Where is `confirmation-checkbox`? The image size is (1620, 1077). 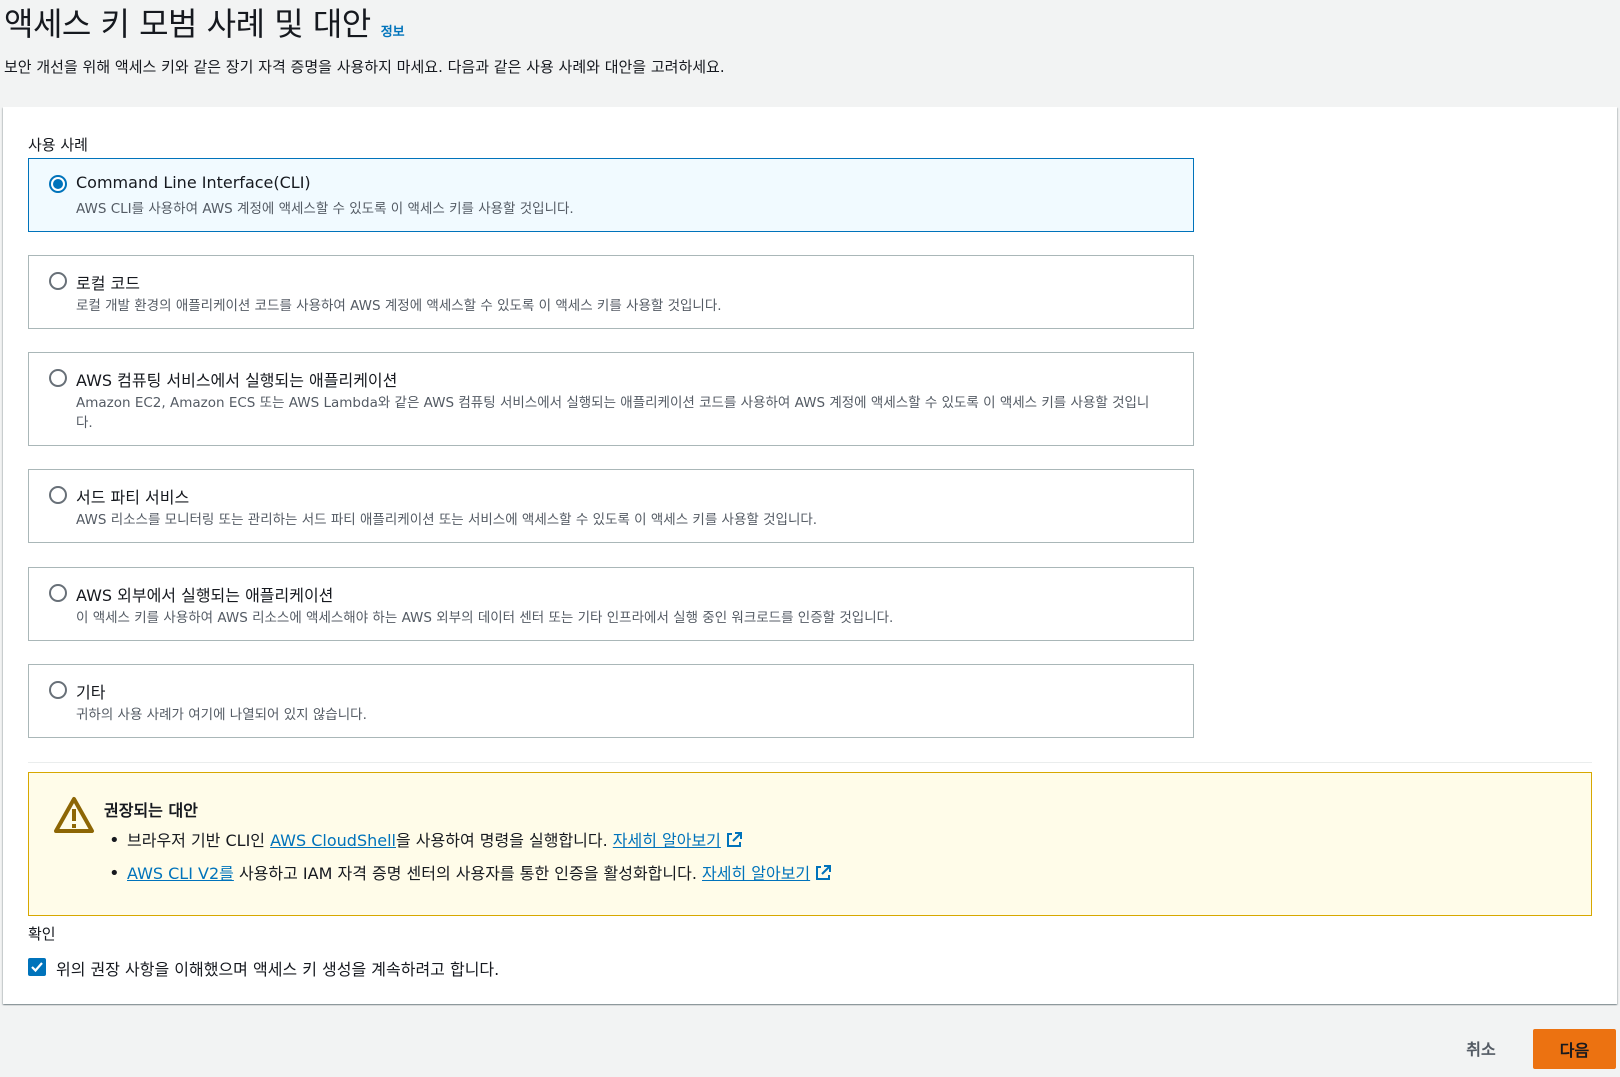 confirmation-checkbox is located at coordinates (37, 967).